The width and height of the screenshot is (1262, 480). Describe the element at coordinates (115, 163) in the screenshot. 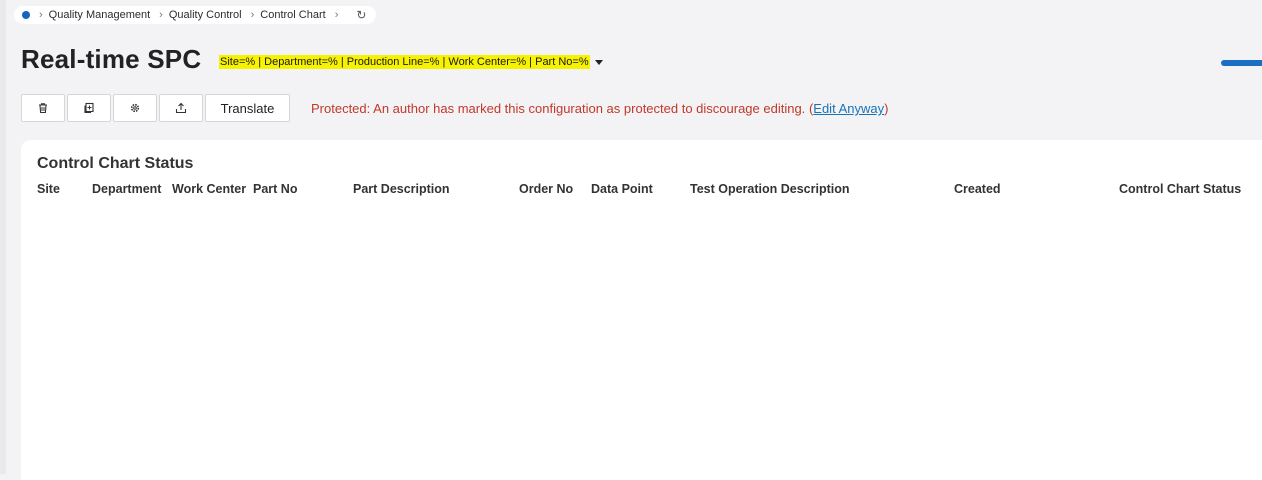

I see `panel-title: Control Chart Status` at that location.